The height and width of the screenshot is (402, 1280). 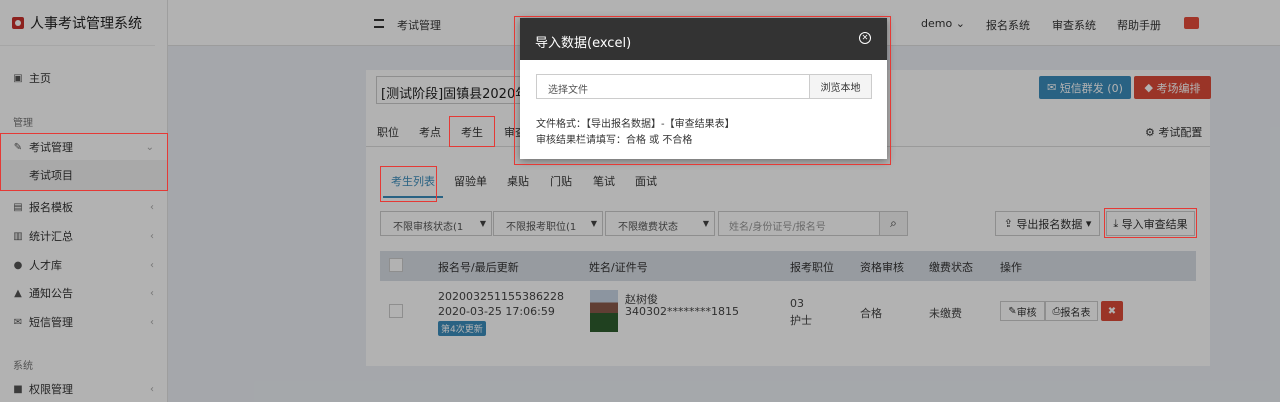 I want to click on audit-note: 审核结果栏请填写：合格 或 不合格, so click(x=614, y=140).